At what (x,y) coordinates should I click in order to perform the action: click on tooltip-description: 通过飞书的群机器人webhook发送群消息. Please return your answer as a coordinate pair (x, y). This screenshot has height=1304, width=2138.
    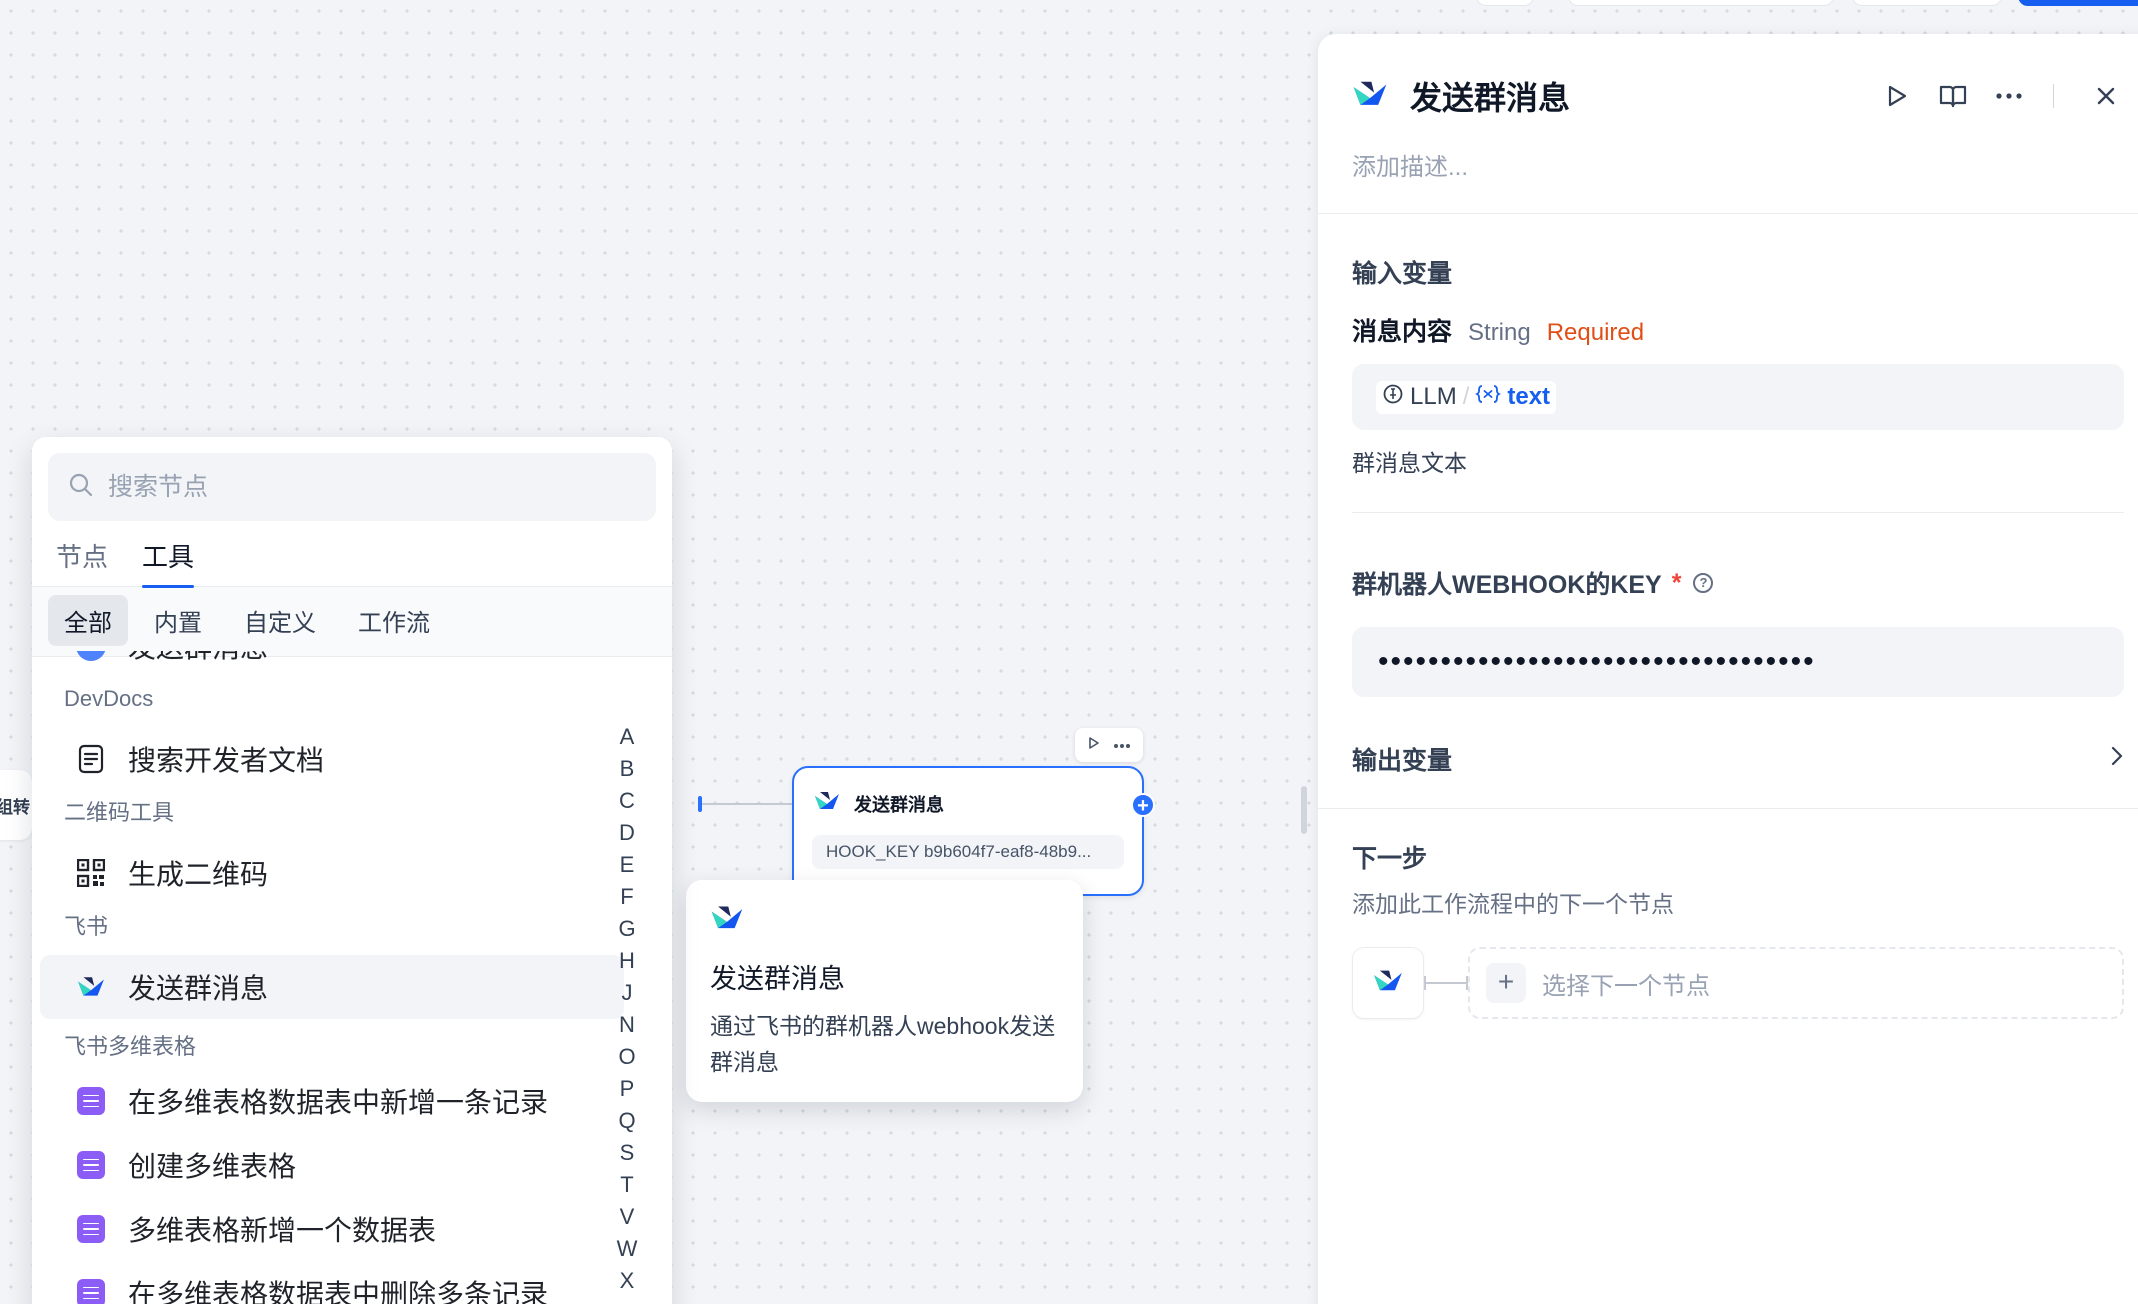
    Looking at the image, I should click on (883, 1044).